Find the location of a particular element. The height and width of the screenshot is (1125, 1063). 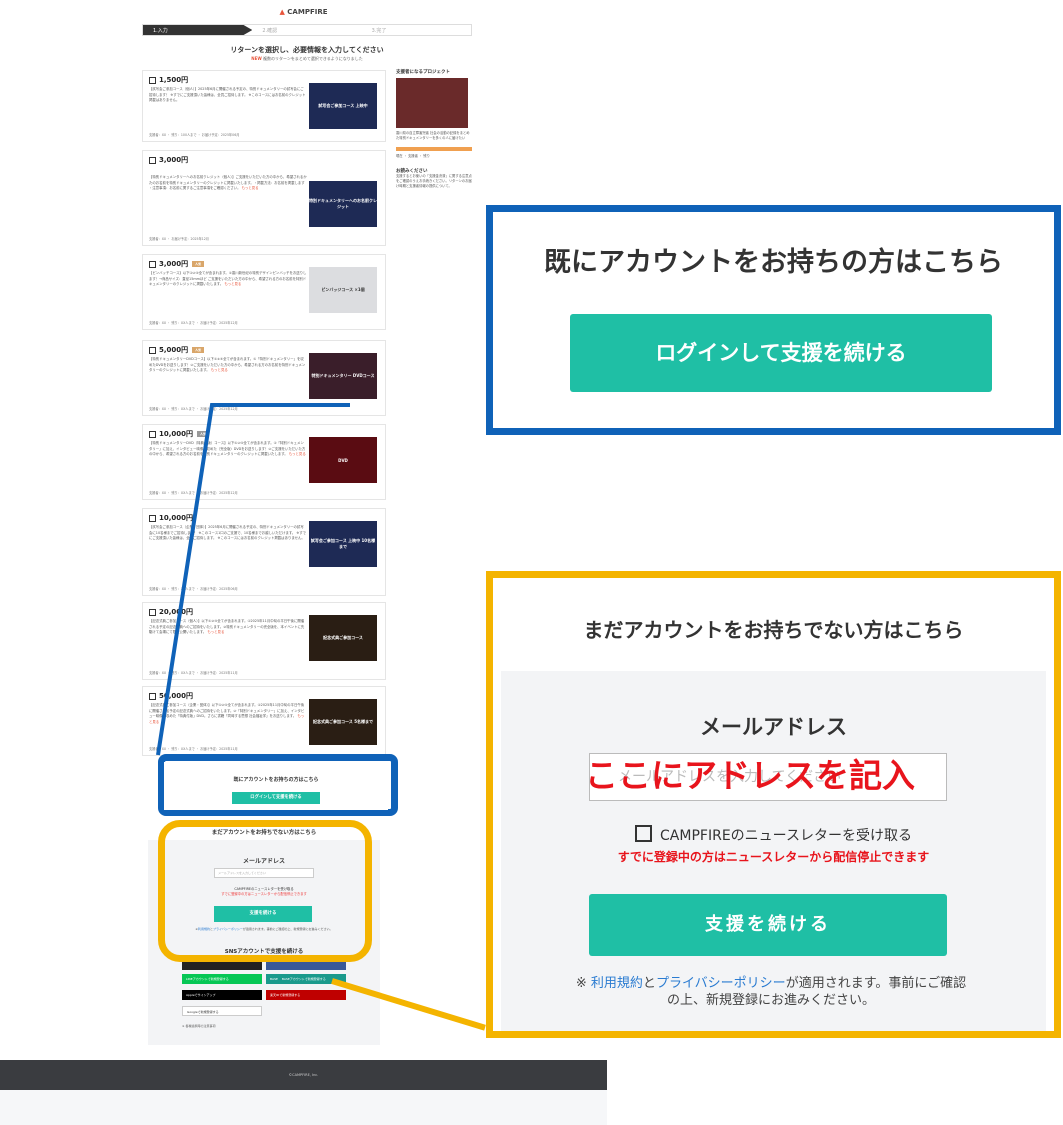

register-zoom-title: まだアカウントをお持ちでない方はこちら is located at coordinates (773, 630).